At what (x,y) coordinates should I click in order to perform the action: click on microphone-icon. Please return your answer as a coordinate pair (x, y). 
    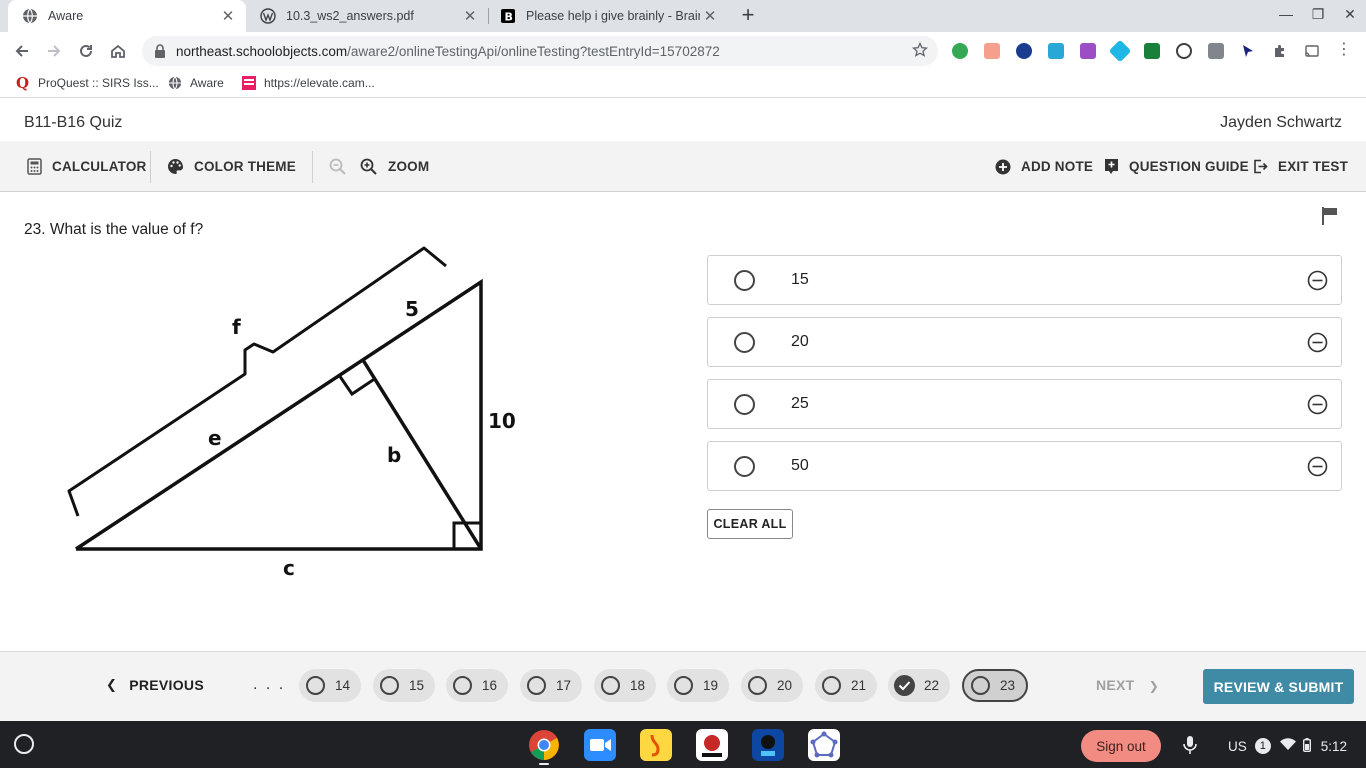
    Looking at the image, I should click on (1190, 745).